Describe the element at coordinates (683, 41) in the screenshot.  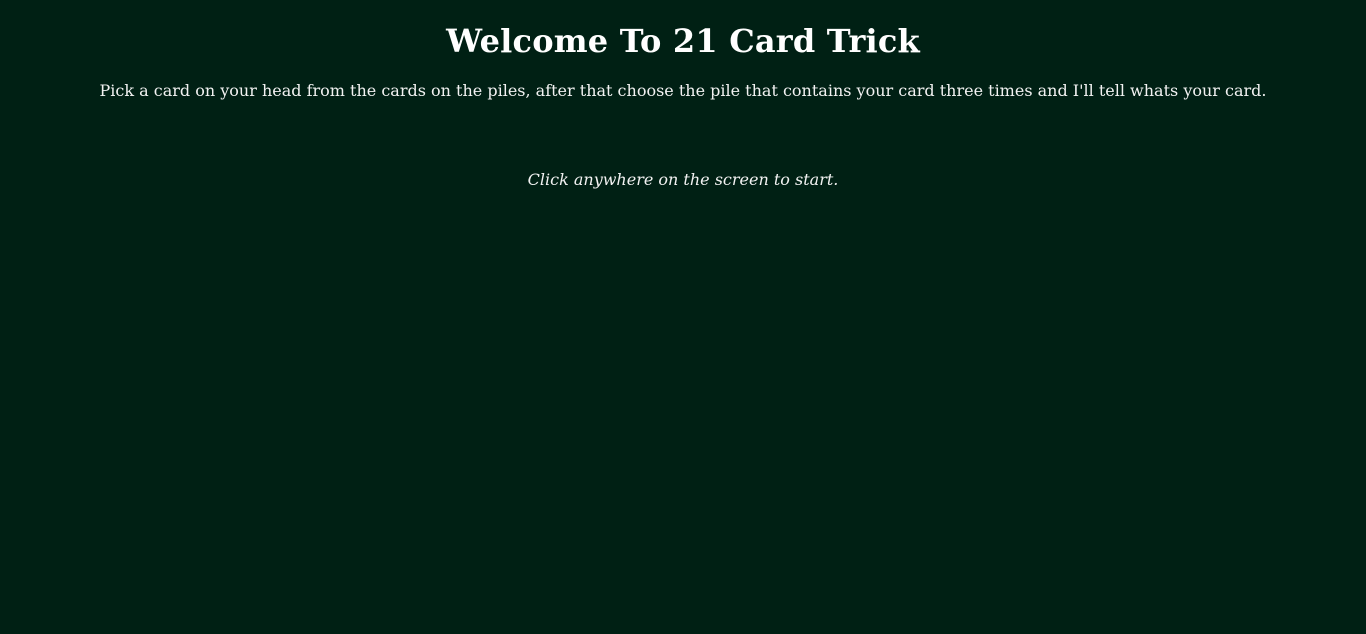
I see `page-title: Welcome To 21 Card Trick` at that location.